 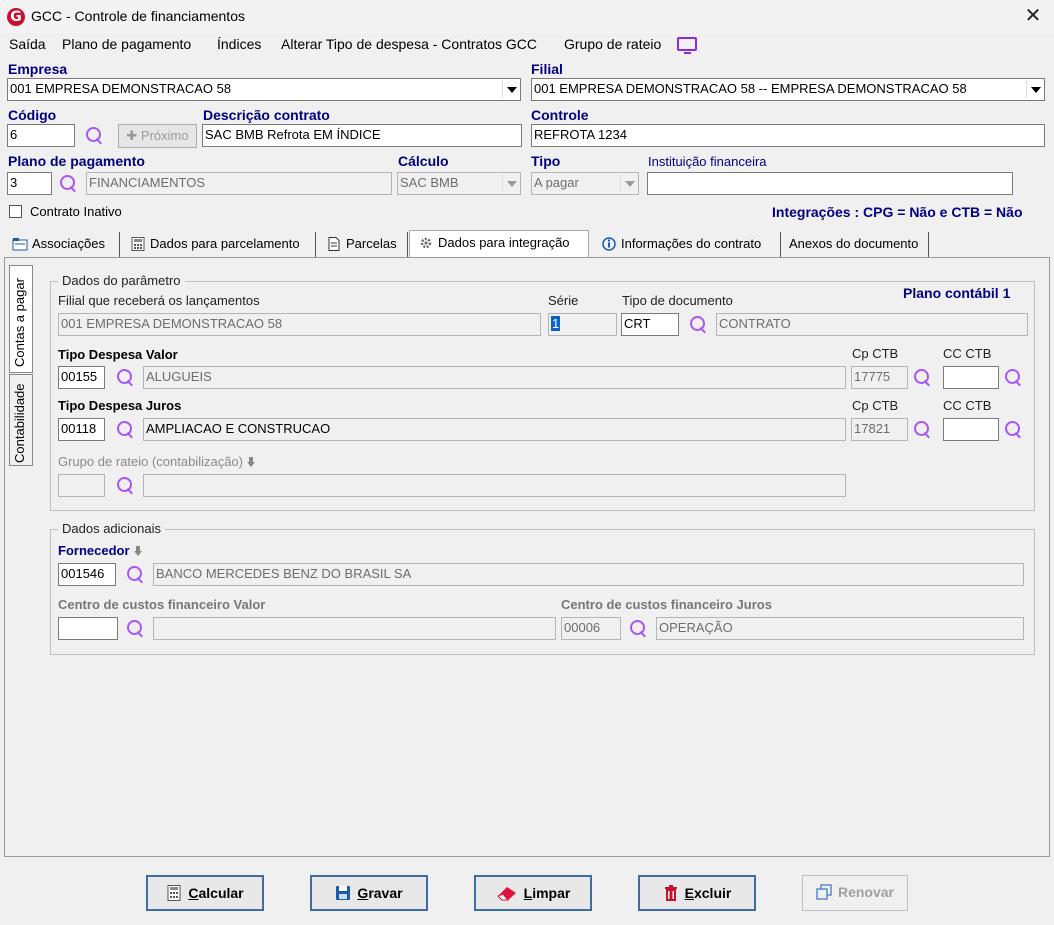 What do you see at coordinates (81, 377) in the screenshot?
I see `despesa-valor-code-input: 00155` at bounding box center [81, 377].